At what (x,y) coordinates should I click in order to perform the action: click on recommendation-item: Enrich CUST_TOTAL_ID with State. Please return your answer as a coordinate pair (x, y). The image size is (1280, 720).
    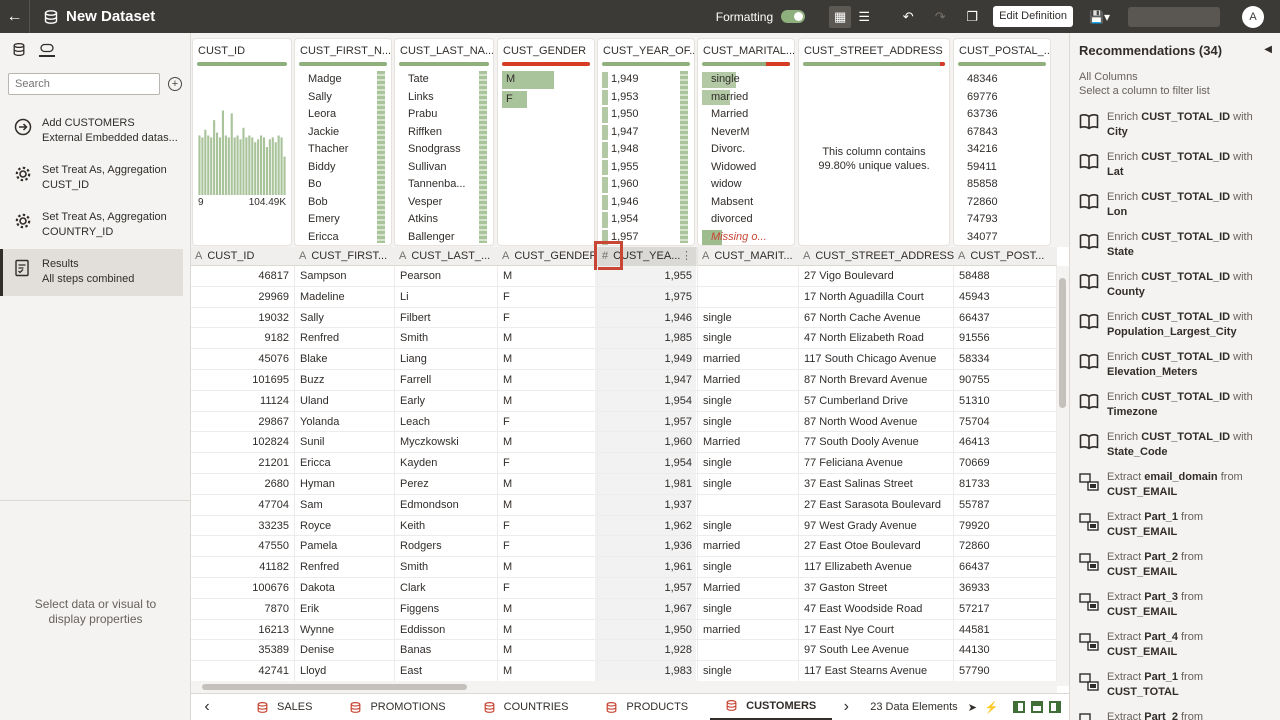
    Looking at the image, I should click on (1175, 250).